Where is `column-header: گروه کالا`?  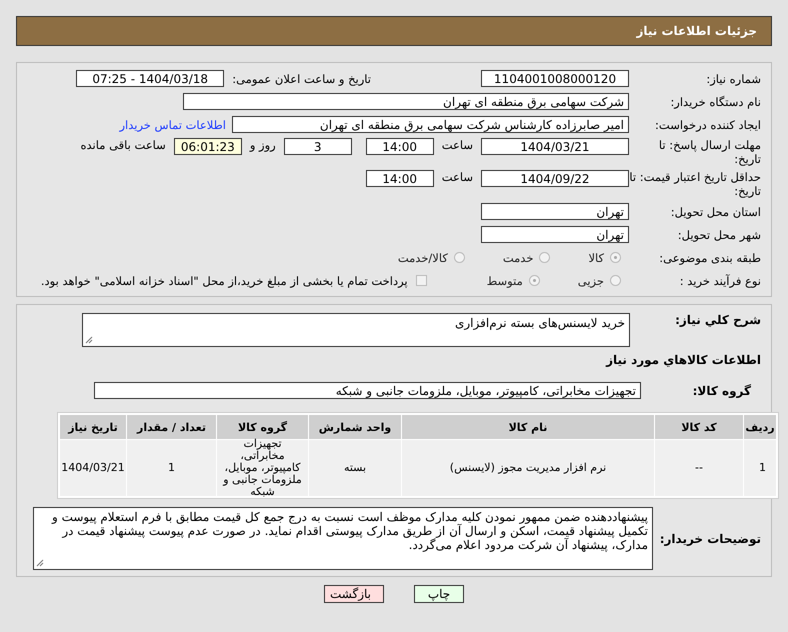 column-header: گروه کالا is located at coordinates (262, 427).